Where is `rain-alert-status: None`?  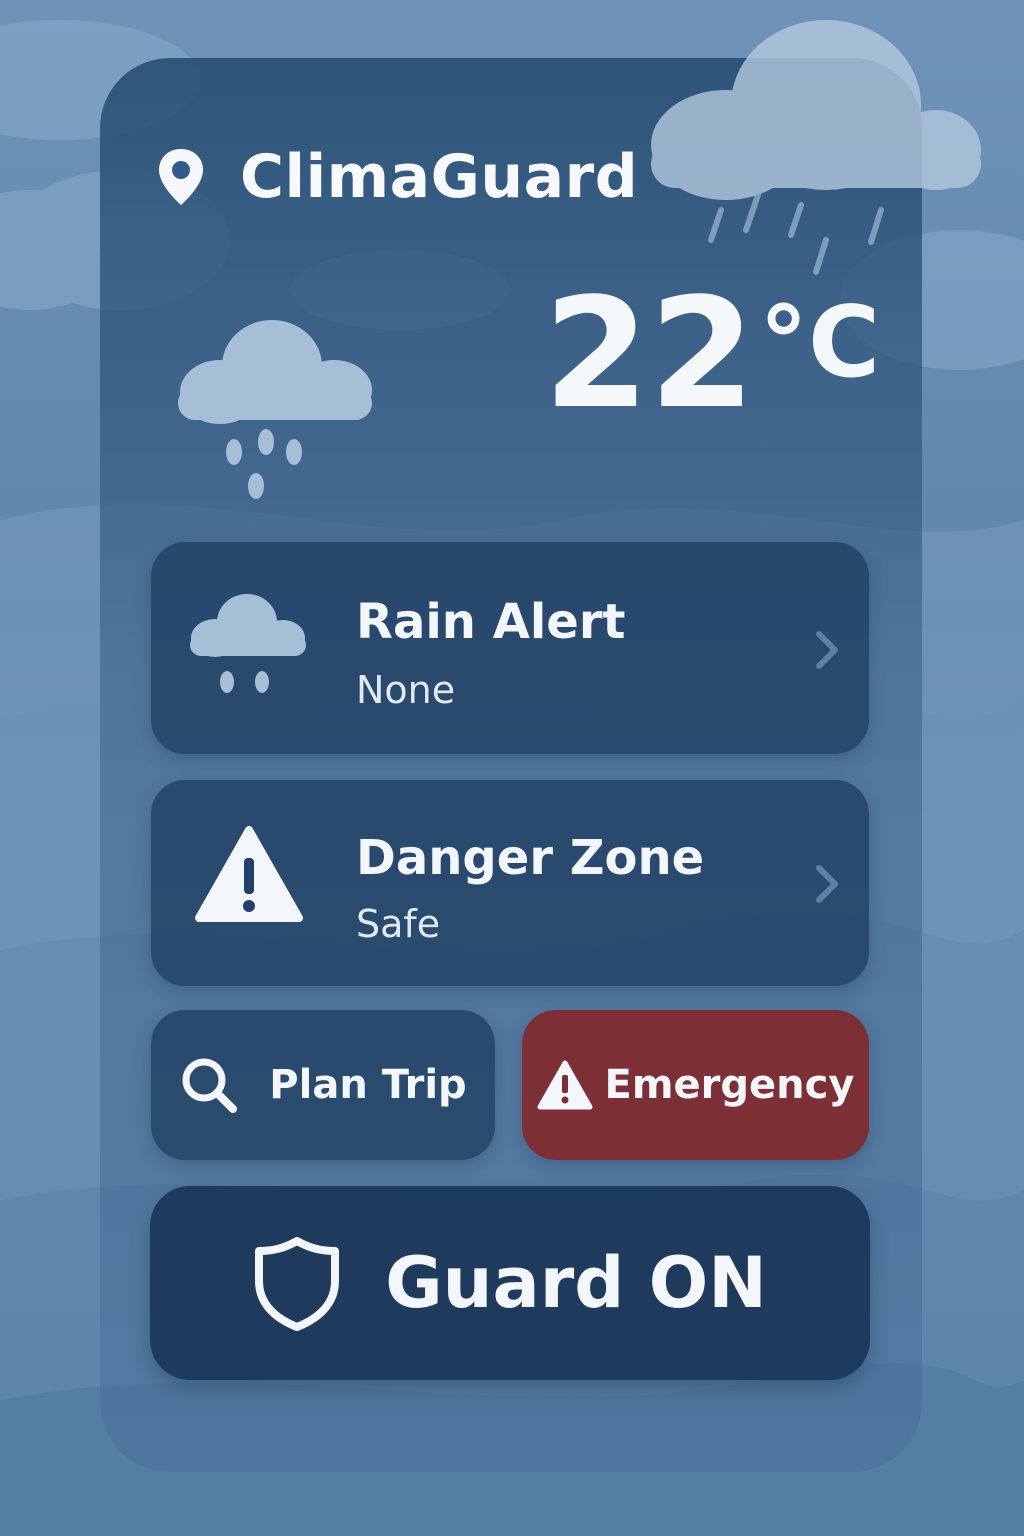 rain-alert-status: None is located at coordinates (406, 690).